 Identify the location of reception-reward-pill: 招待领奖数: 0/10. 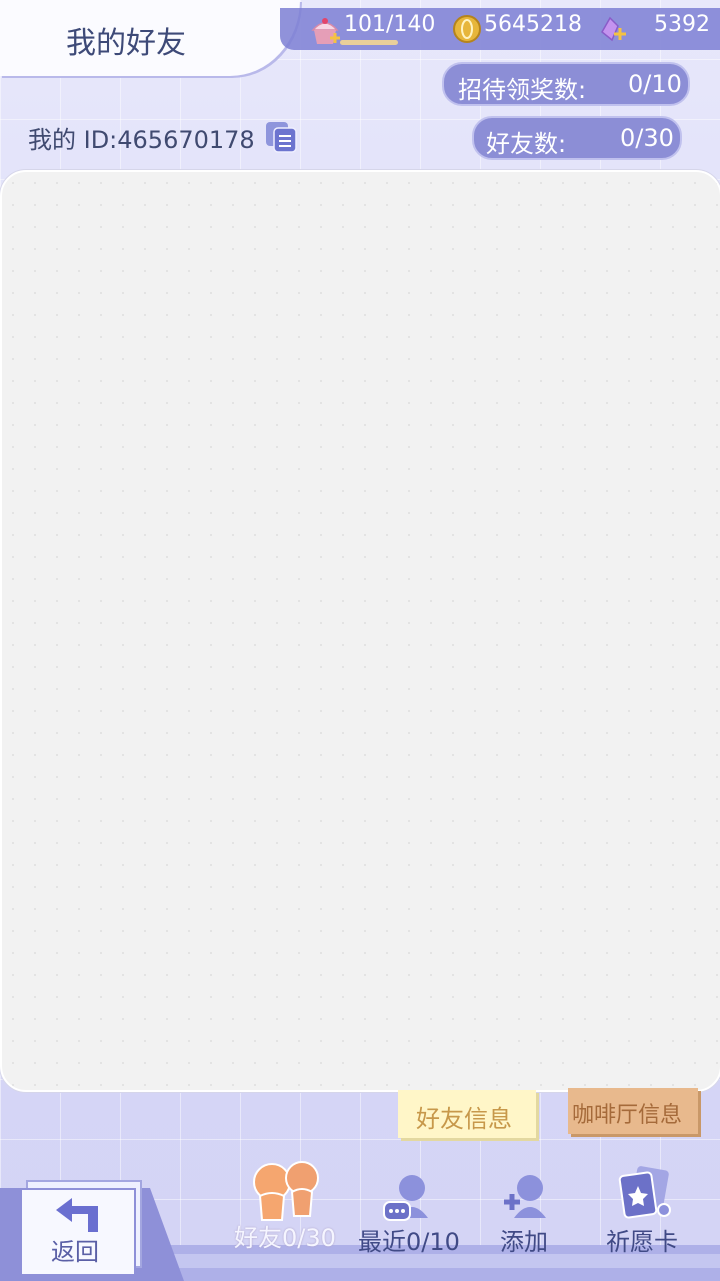
(566, 84).